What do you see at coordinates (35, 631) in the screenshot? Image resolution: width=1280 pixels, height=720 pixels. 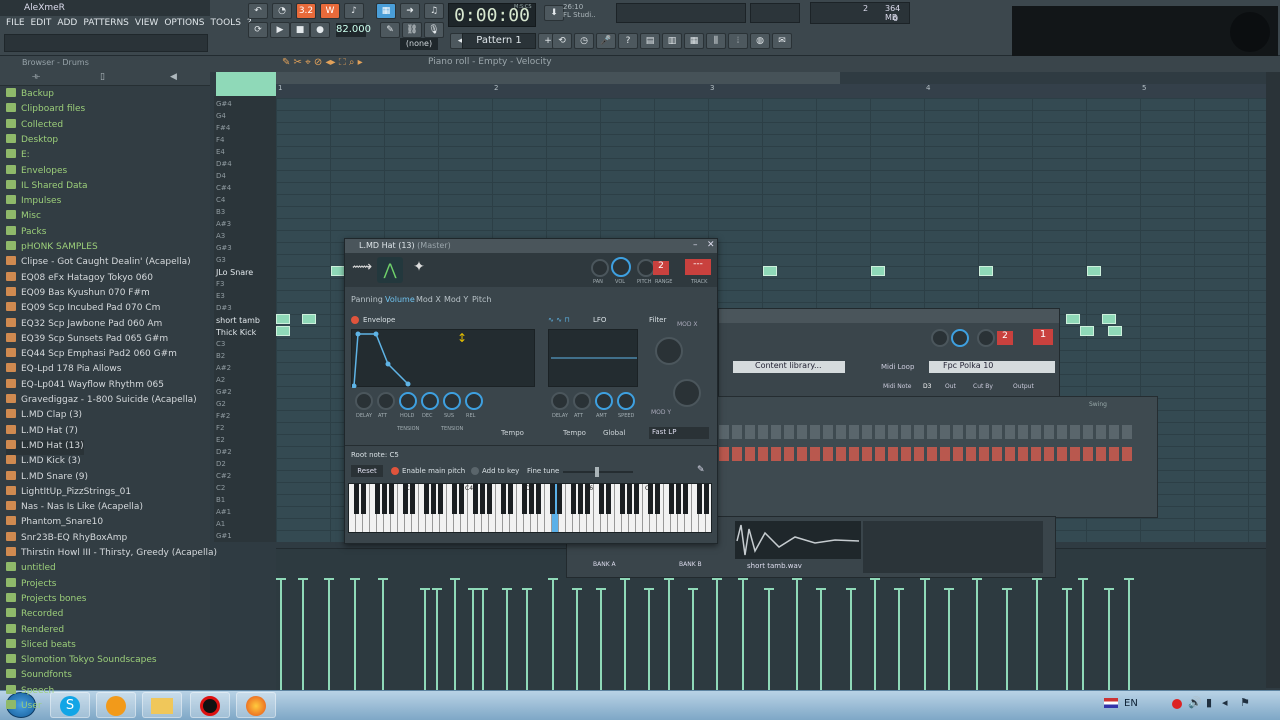 I see `browser-item: Rendered` at bounding box center [35, 631].